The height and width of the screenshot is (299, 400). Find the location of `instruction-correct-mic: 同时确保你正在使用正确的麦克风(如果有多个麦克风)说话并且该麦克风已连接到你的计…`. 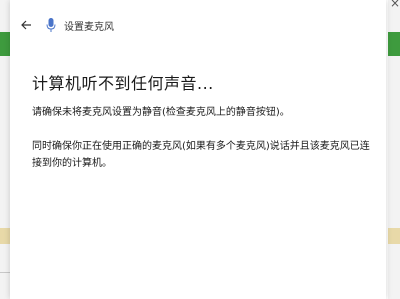

instruction-correct-mic: 同时确保你正在使用正确的麦克风(如果有多个麦克风)说话并且该麦克风已连接到你的计… is located at coordinates (201, 155).